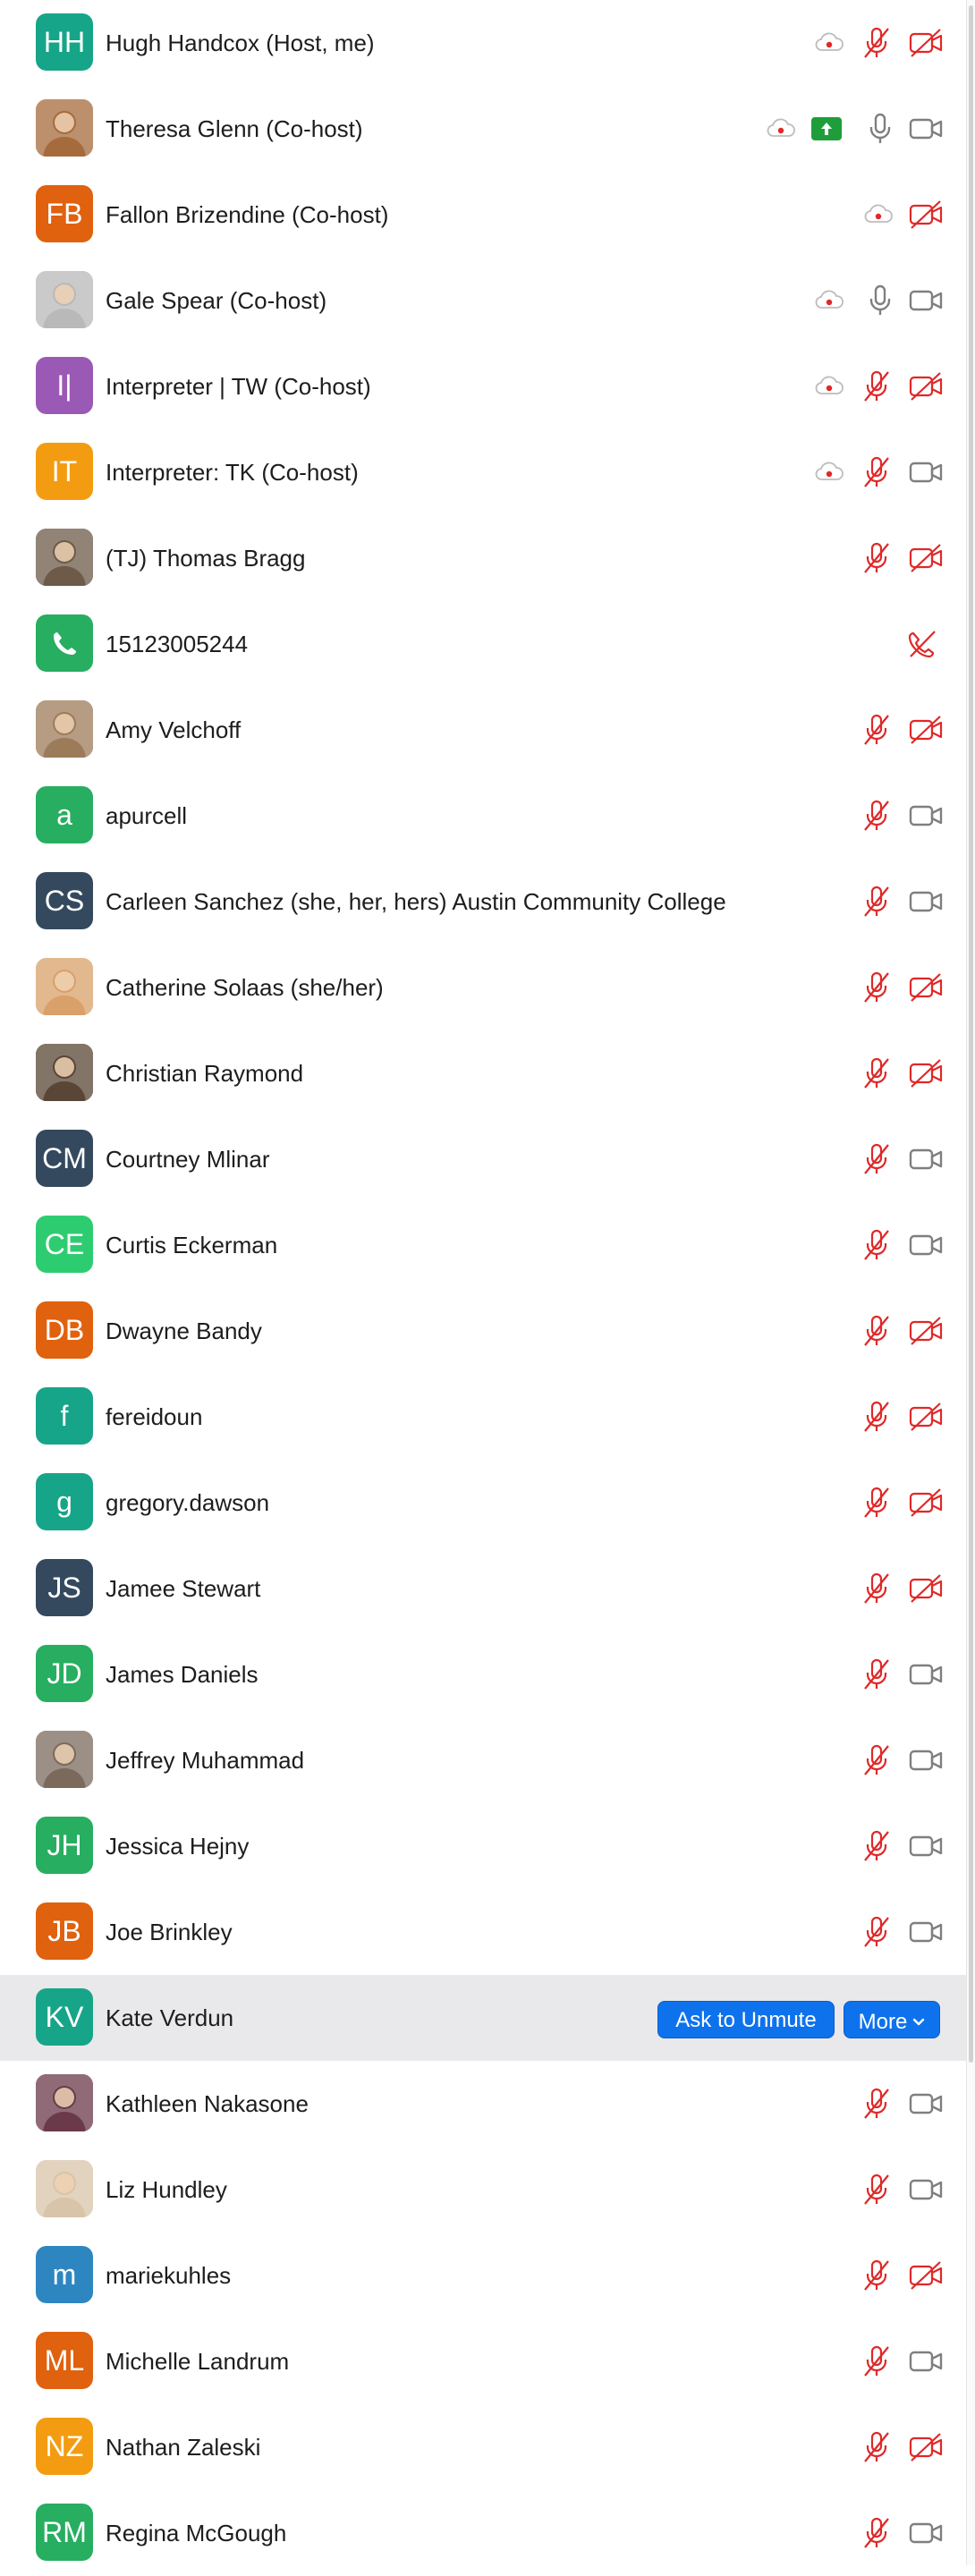  Describe the element at coordinates (483, 1674) in the screenshot. I see `participant-row: JD James Daniels` at that location.